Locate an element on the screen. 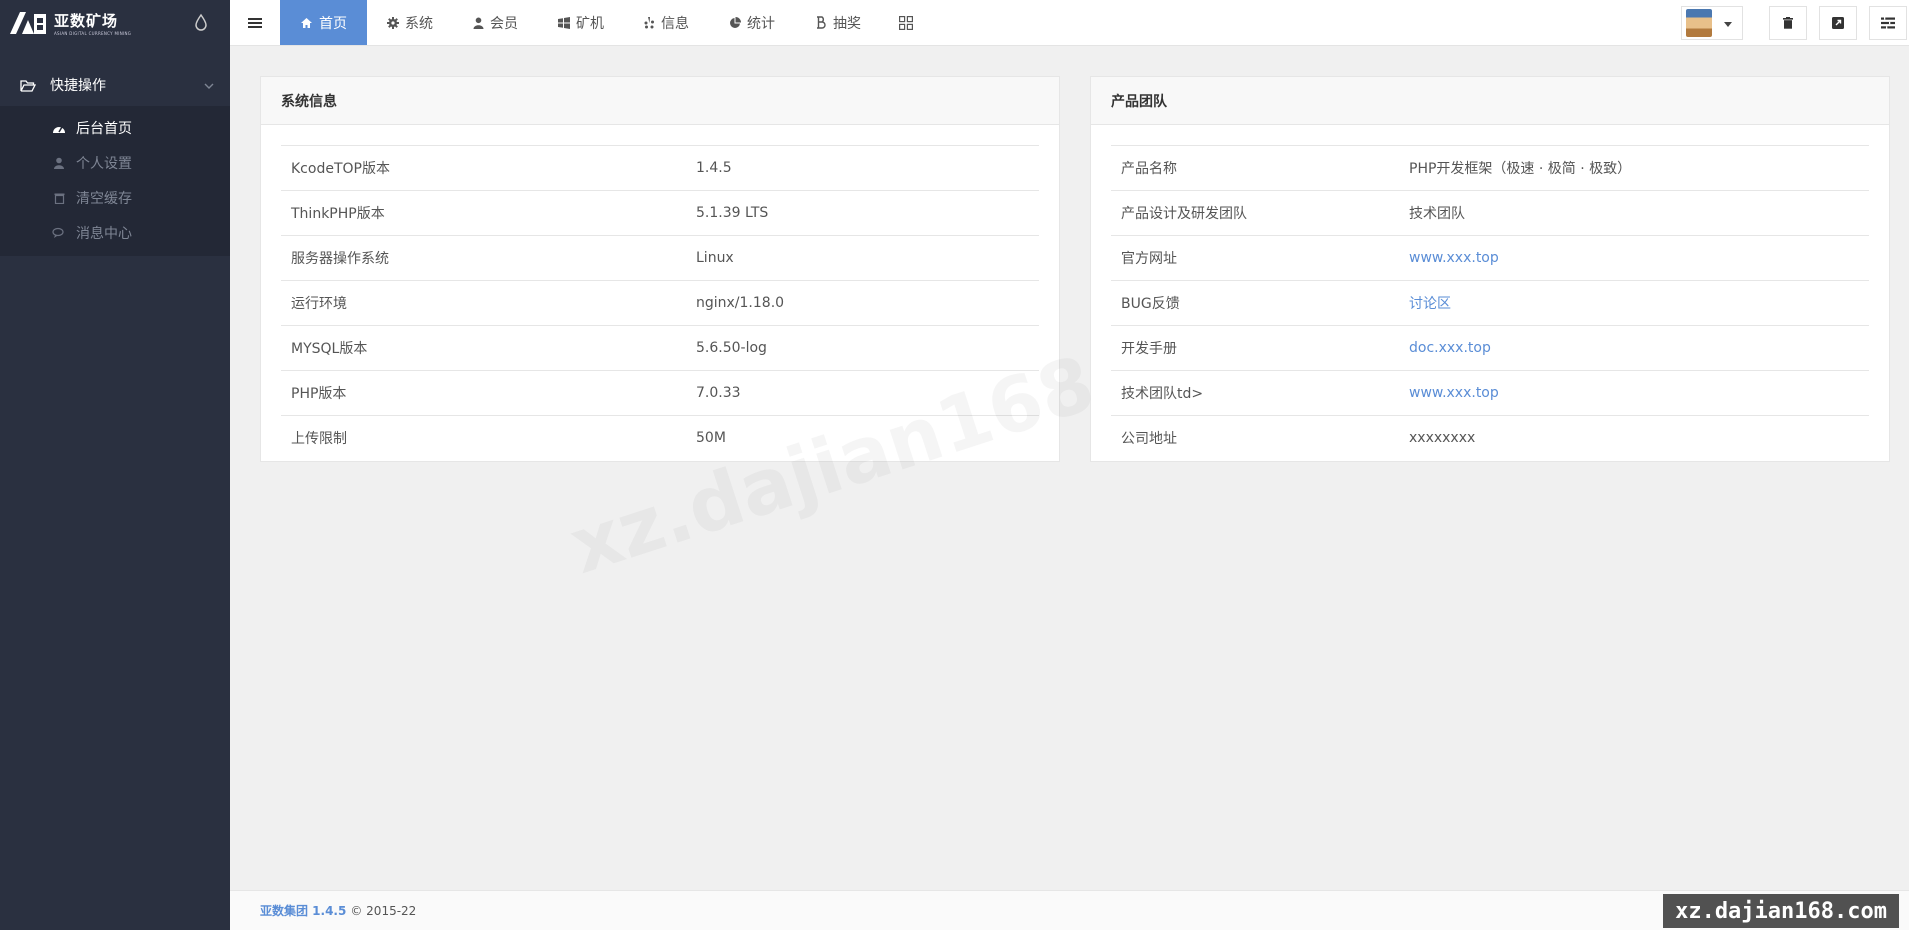  tab-label: 会员 is located at coordinates (504, 23).